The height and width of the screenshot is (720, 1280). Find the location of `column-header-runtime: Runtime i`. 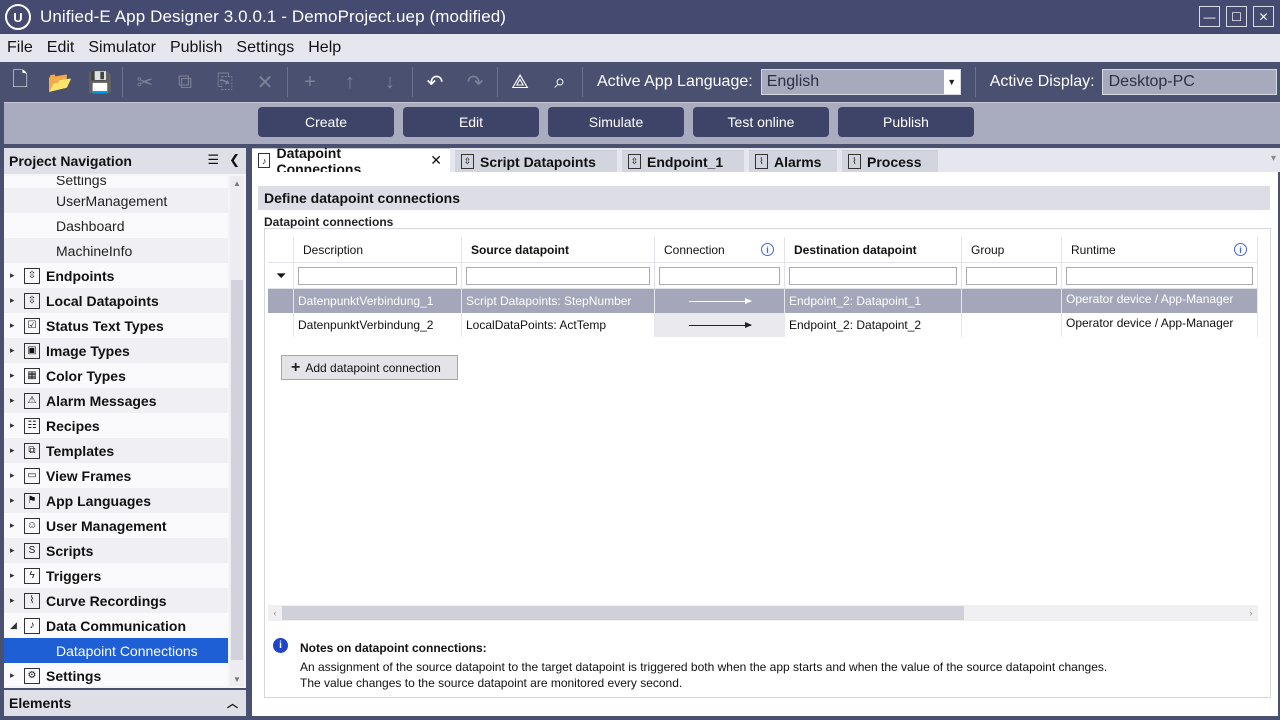

column-header-runtime: Runtime i is located at coordinates (1160, 249).